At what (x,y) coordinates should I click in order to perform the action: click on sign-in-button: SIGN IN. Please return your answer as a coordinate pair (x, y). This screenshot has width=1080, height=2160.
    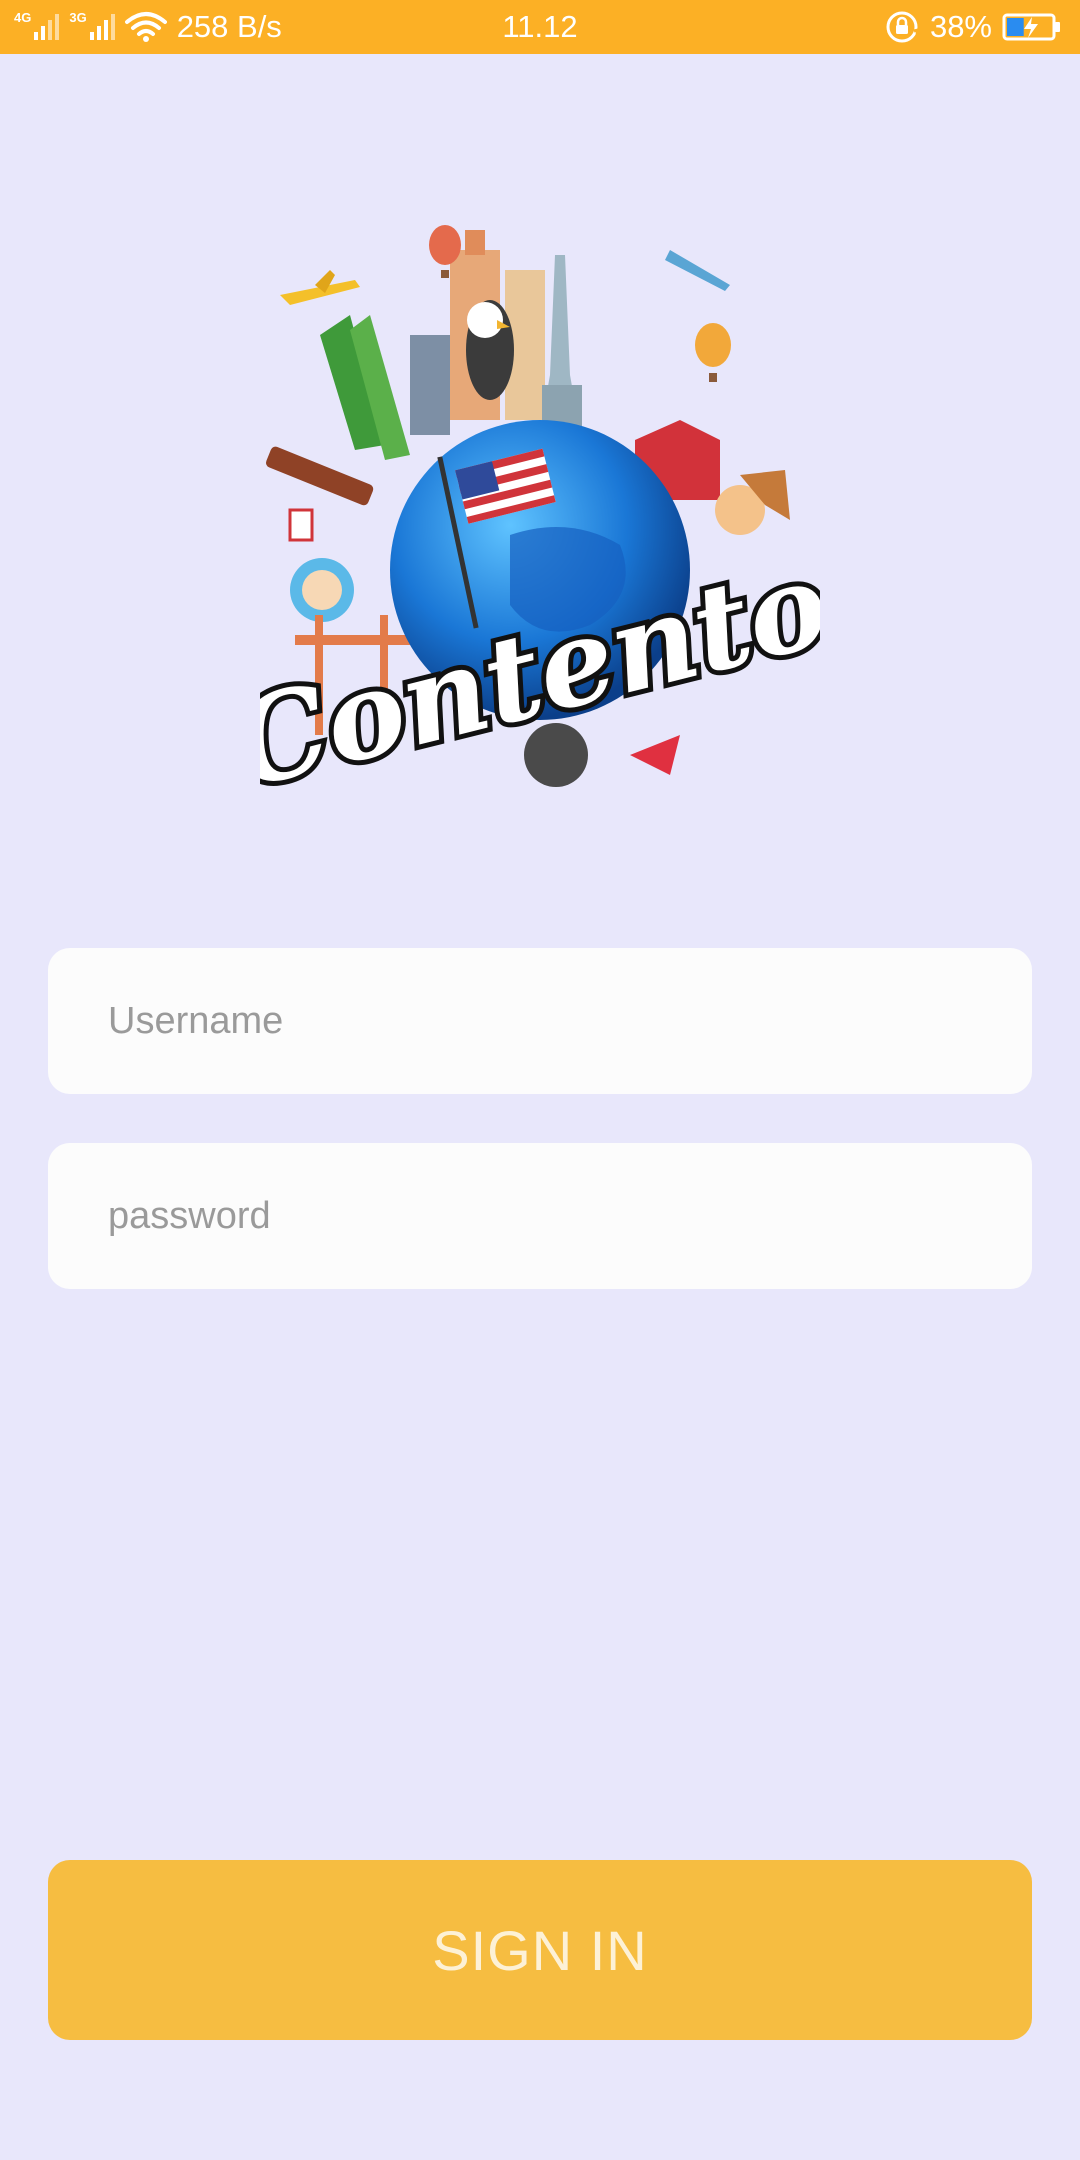
    Looking at the image, I should click on (540, 1950).